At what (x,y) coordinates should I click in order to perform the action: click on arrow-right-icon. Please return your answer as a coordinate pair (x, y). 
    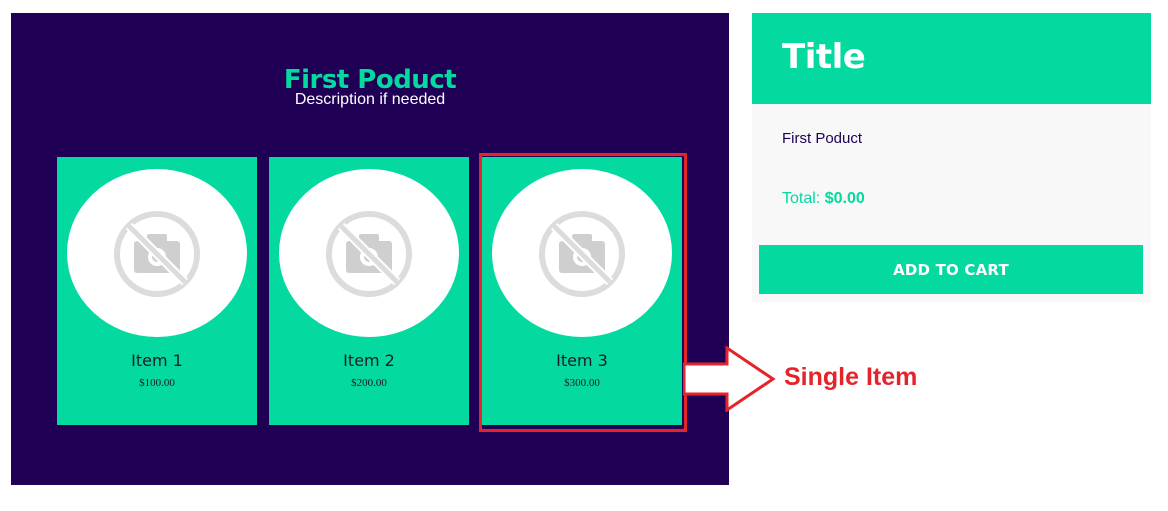
    Looking at the image, I should click on (729, 379).